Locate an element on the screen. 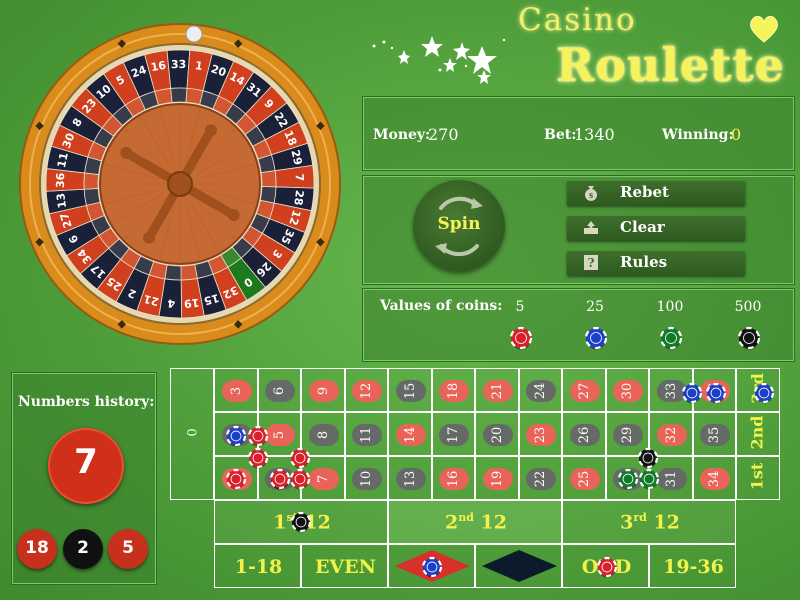 This screenshot has width=800, height=600. number-label: 19 is located at coordinates (497, 479).